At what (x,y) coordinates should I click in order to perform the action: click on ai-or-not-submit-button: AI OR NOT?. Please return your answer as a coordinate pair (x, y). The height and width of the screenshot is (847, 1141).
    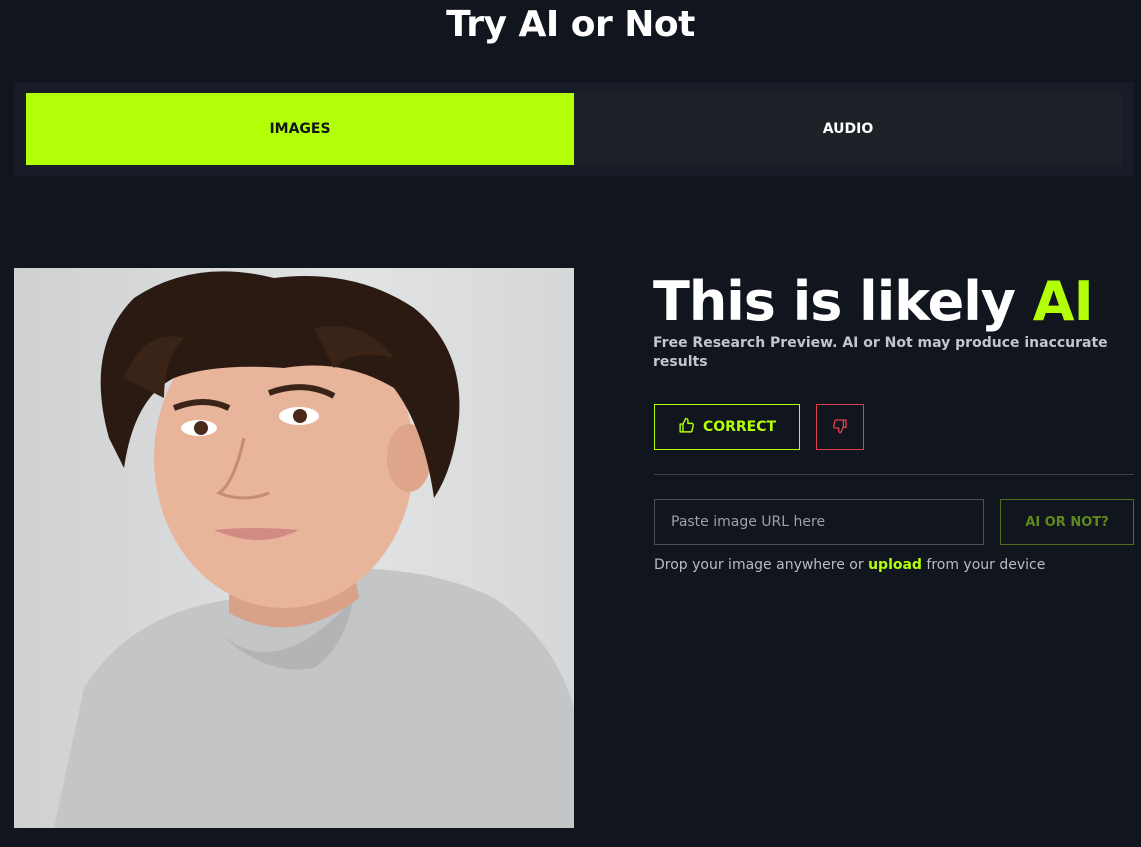
    Looking at the image, I should click on (1067, 522).